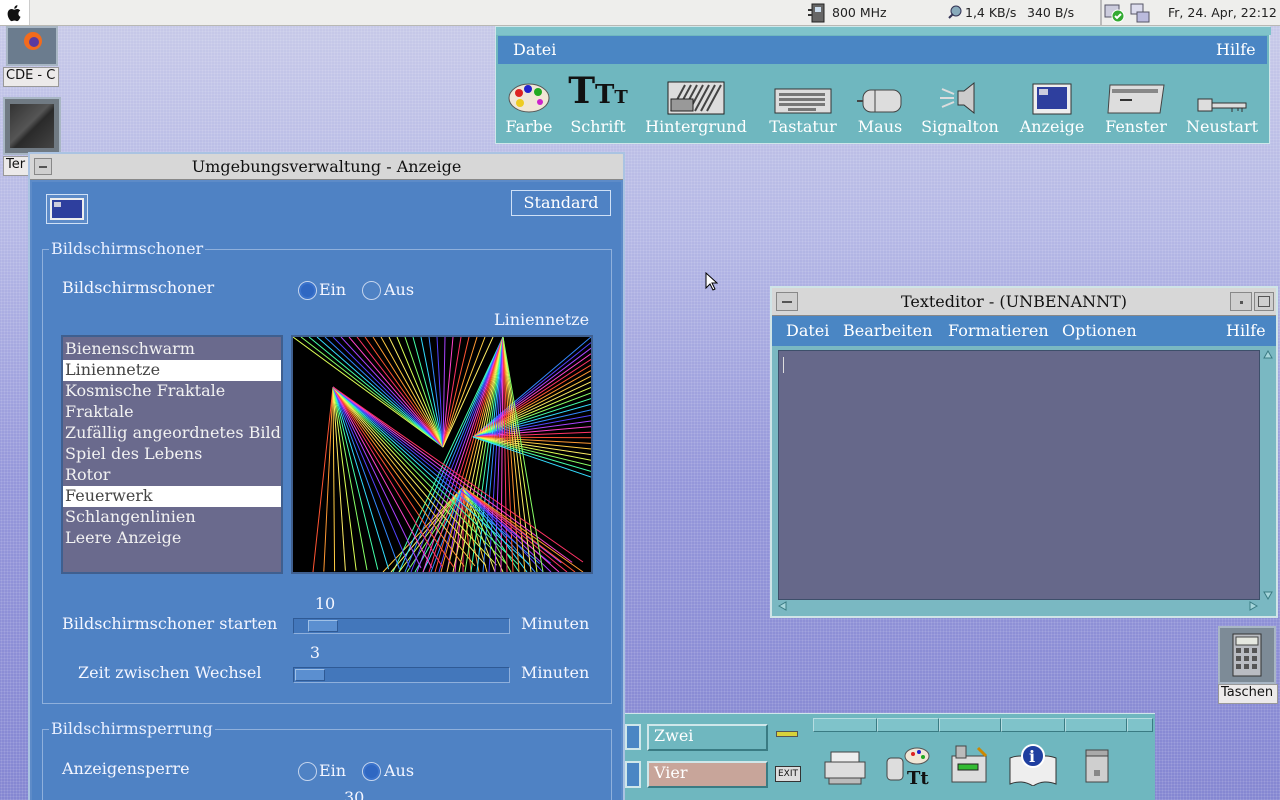  What do you see at coordinates (970, 765) in the screenshot?
I see `application-manager-icon` at bounding box center [970, 765].